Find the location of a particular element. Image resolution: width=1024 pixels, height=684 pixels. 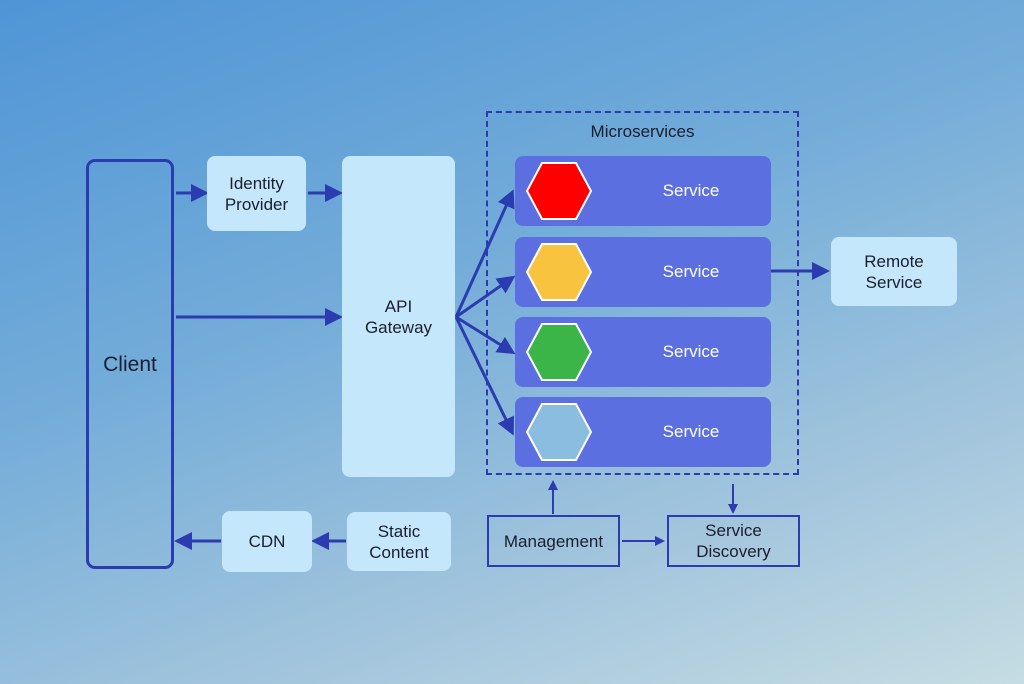

management-label: Management is located at coordinates (553, 541).